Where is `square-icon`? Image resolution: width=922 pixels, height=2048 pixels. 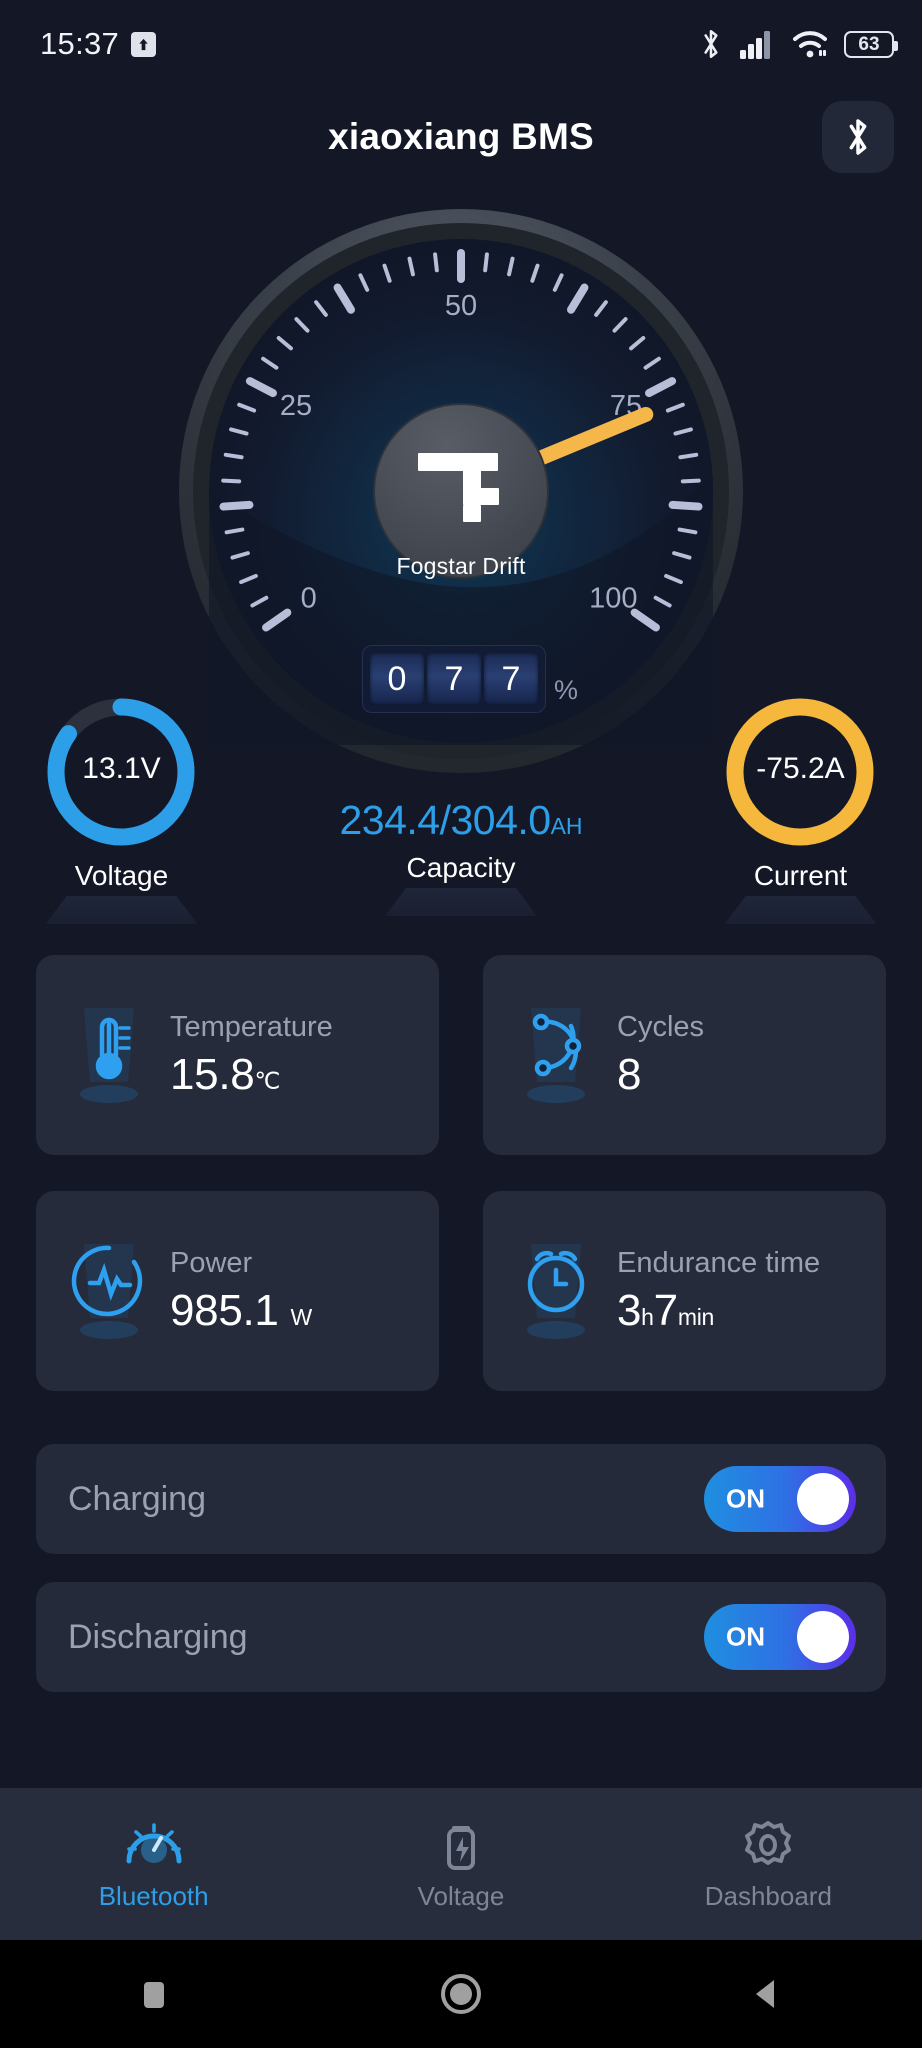 square-icon is located at coordinates (153, 1995).